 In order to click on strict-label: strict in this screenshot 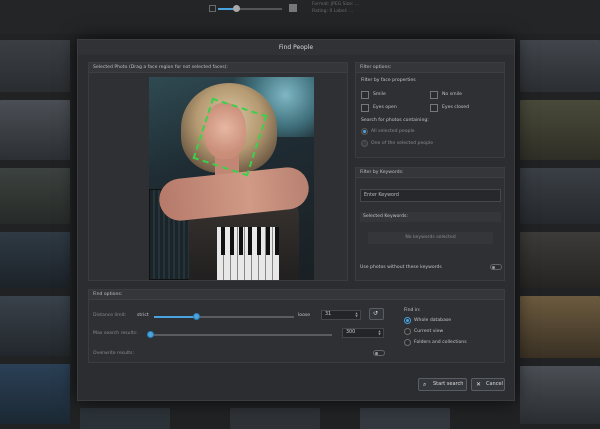, I will do `click(143, 315)`.